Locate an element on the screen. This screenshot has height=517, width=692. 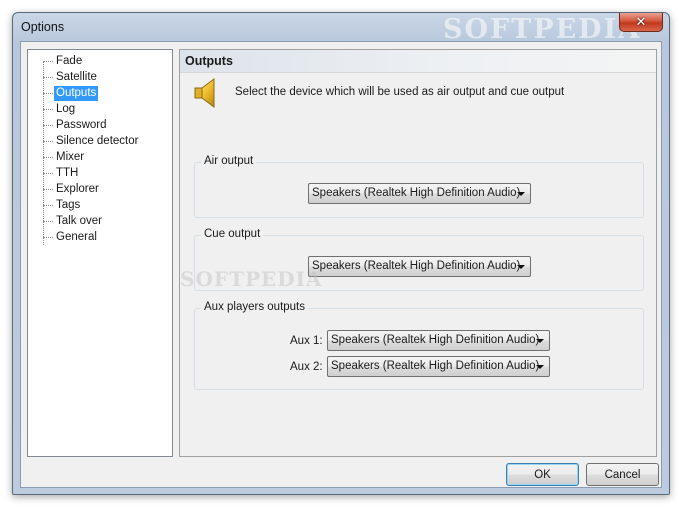
tree-item-talk-over: Talk over is located at coordinates (73, 221).